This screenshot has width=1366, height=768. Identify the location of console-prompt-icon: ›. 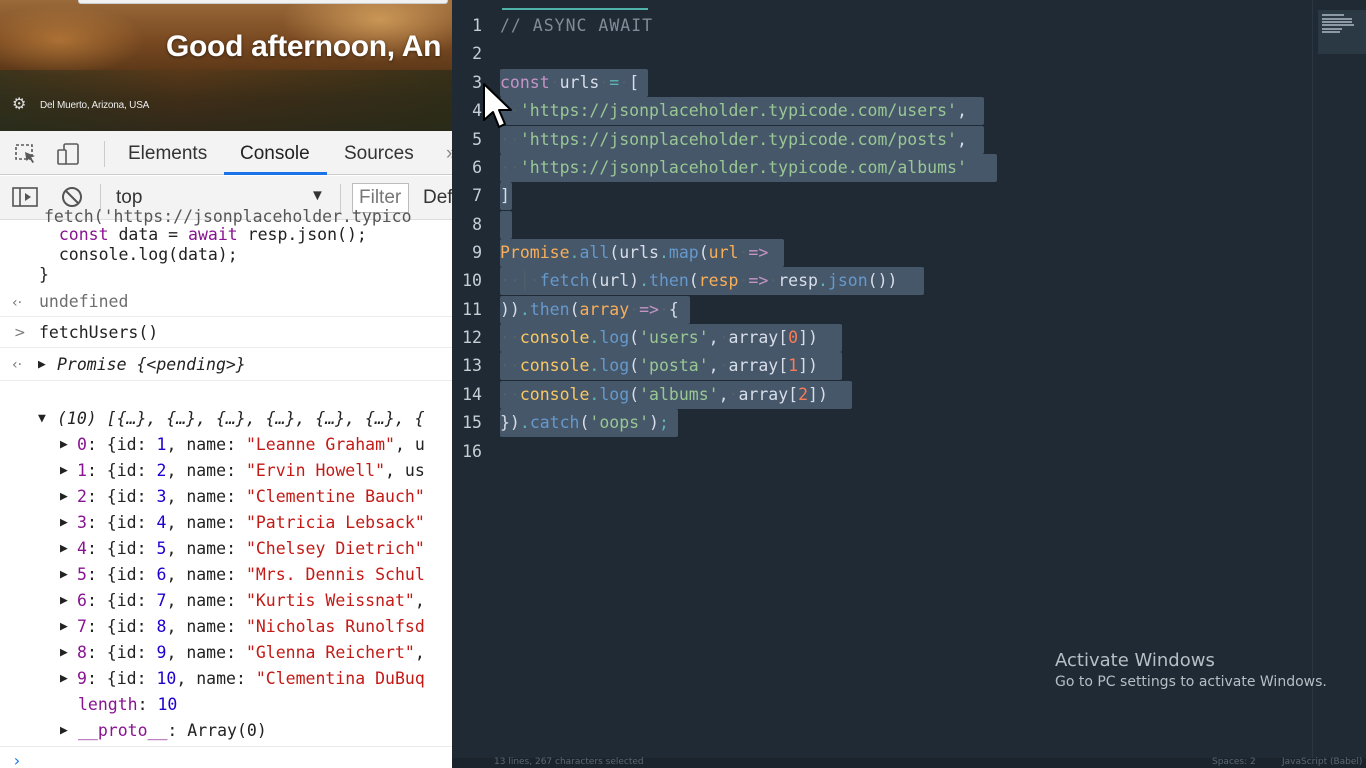
(17, 759).